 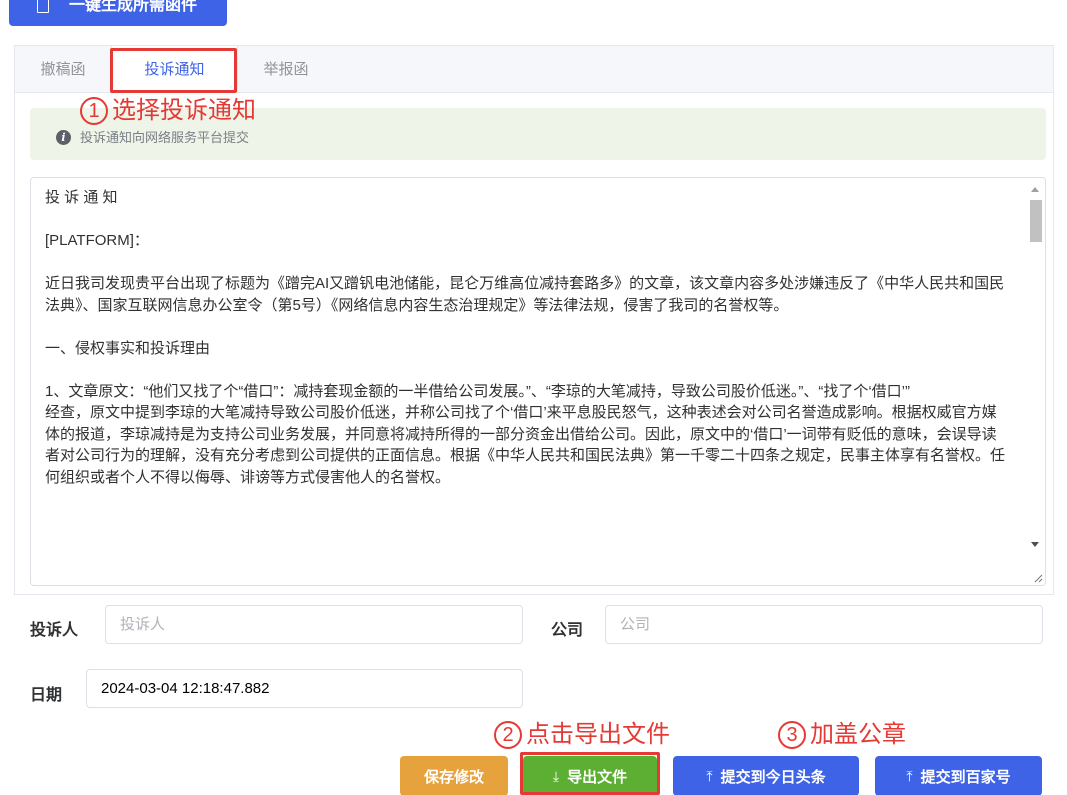 I want to click on complainant-label: 投诉人, so click(x=54, y=630).